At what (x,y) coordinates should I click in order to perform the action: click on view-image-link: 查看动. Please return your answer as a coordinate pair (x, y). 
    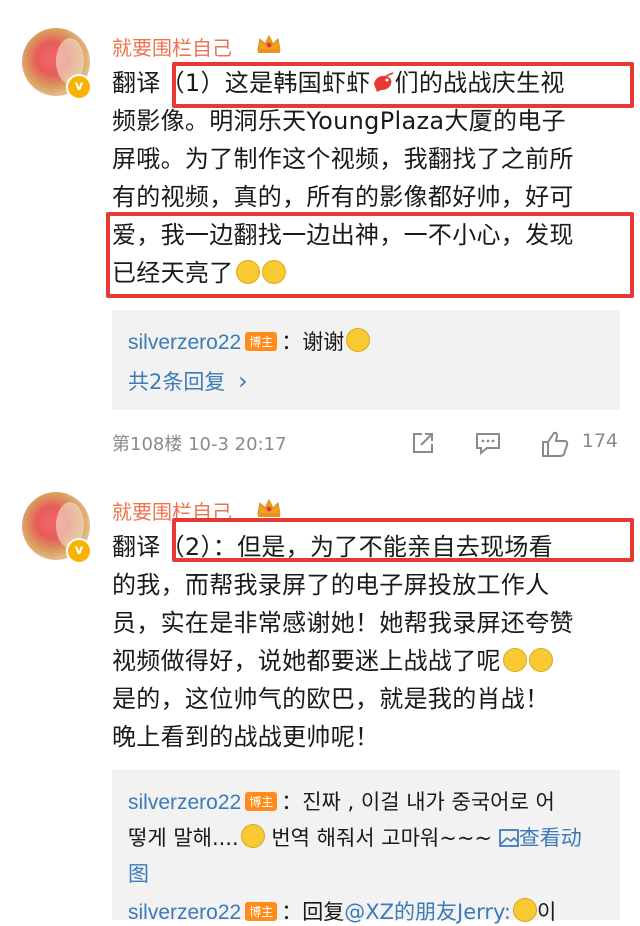
    Looking at the image, I should click on (540, 838).